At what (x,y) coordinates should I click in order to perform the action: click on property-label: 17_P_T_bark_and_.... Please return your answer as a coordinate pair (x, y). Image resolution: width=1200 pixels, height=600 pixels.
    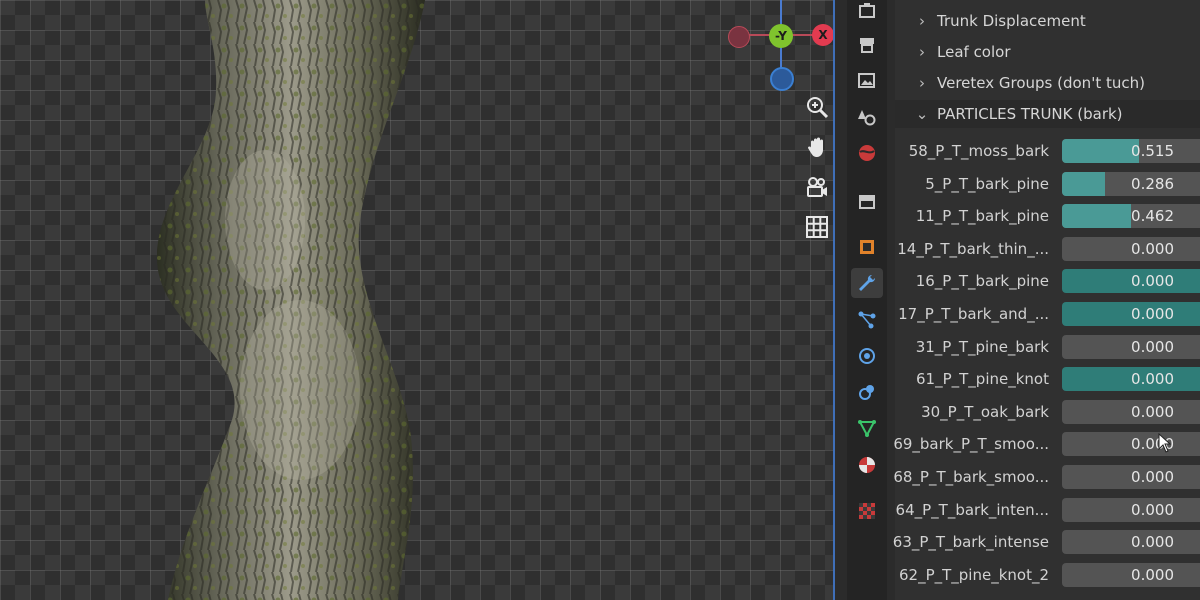
    Looking at the image, I should click on (973, 314).